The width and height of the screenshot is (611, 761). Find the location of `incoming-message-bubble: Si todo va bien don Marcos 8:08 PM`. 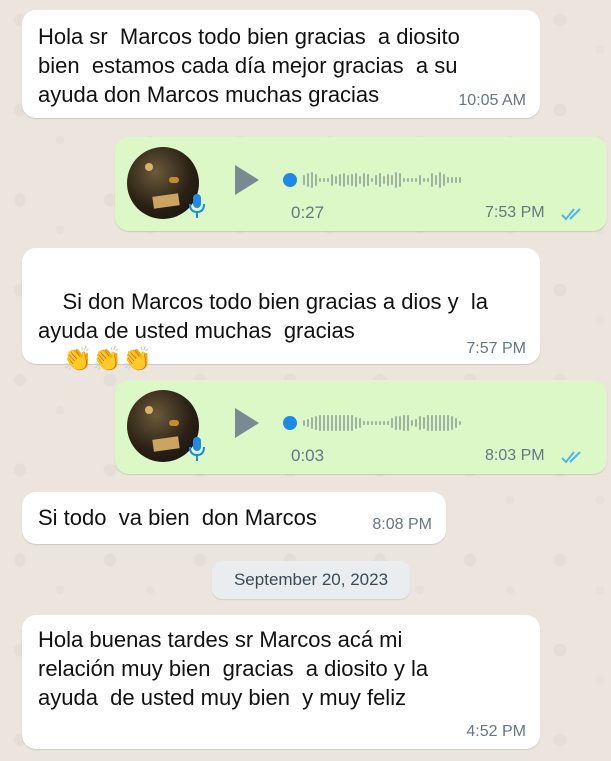

incoming-message-bubble: Si todo va bien don Marcos 8:08 PM is located at coordinates (234, 518).